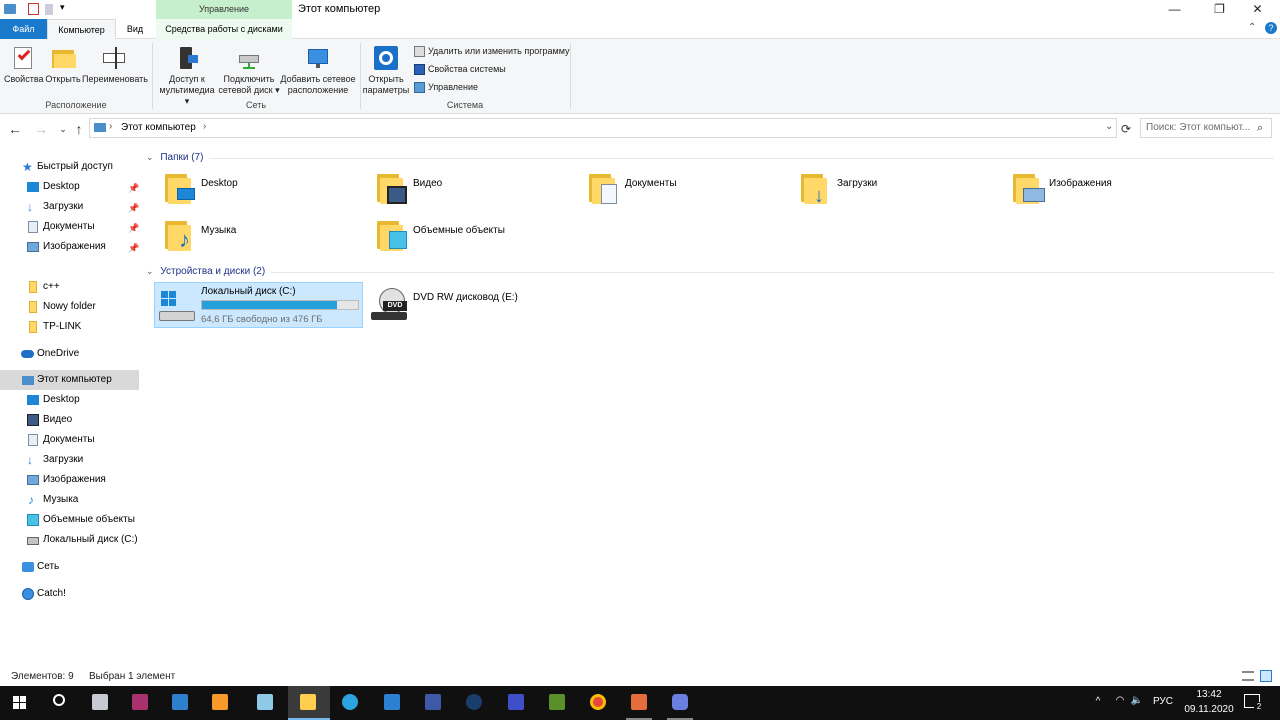 The image size is (1280, 720). I want to click on taskbar-app-steam, so click(474, 703).